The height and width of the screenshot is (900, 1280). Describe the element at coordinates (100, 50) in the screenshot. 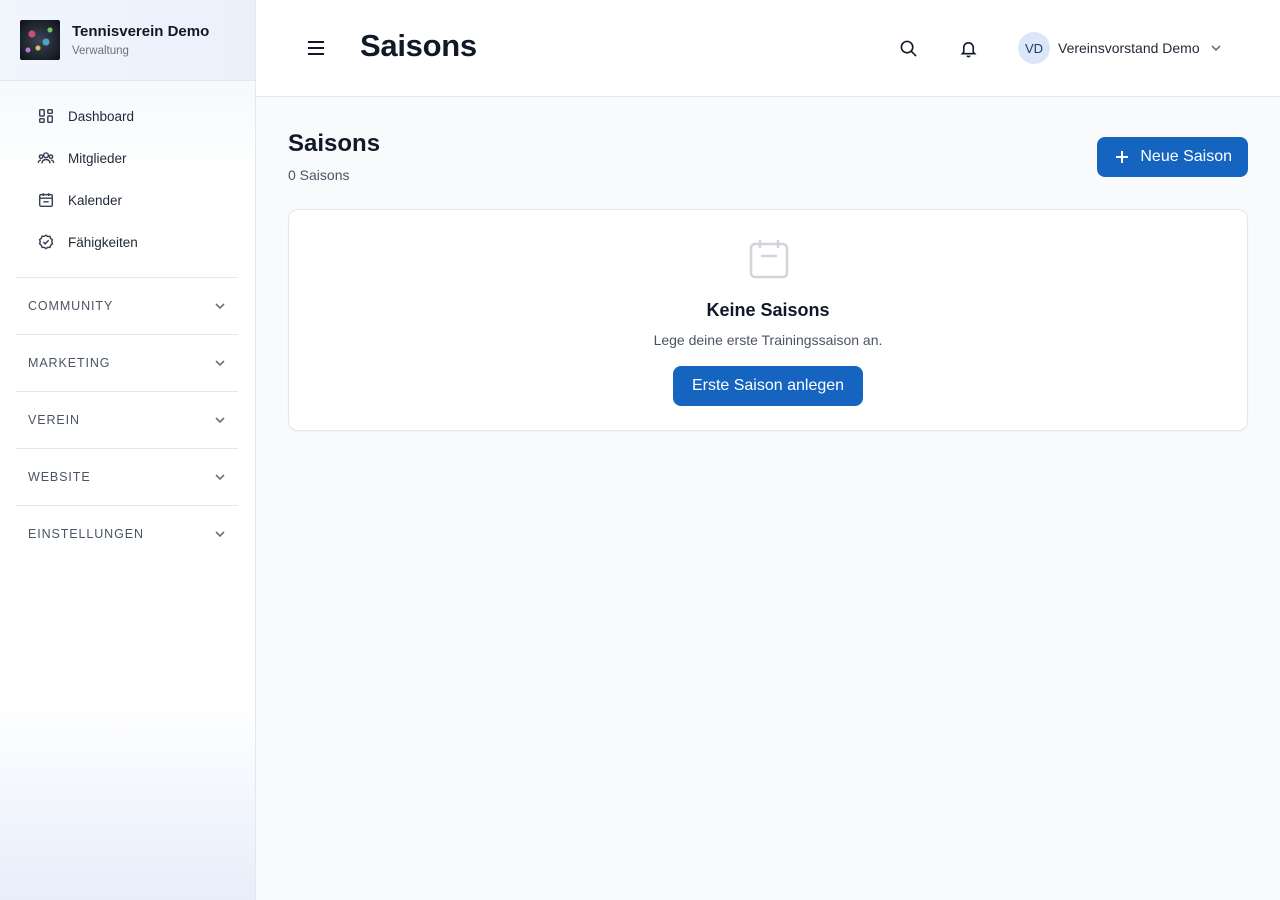

I see `brand-subtitle: Verwaltung` at that location.